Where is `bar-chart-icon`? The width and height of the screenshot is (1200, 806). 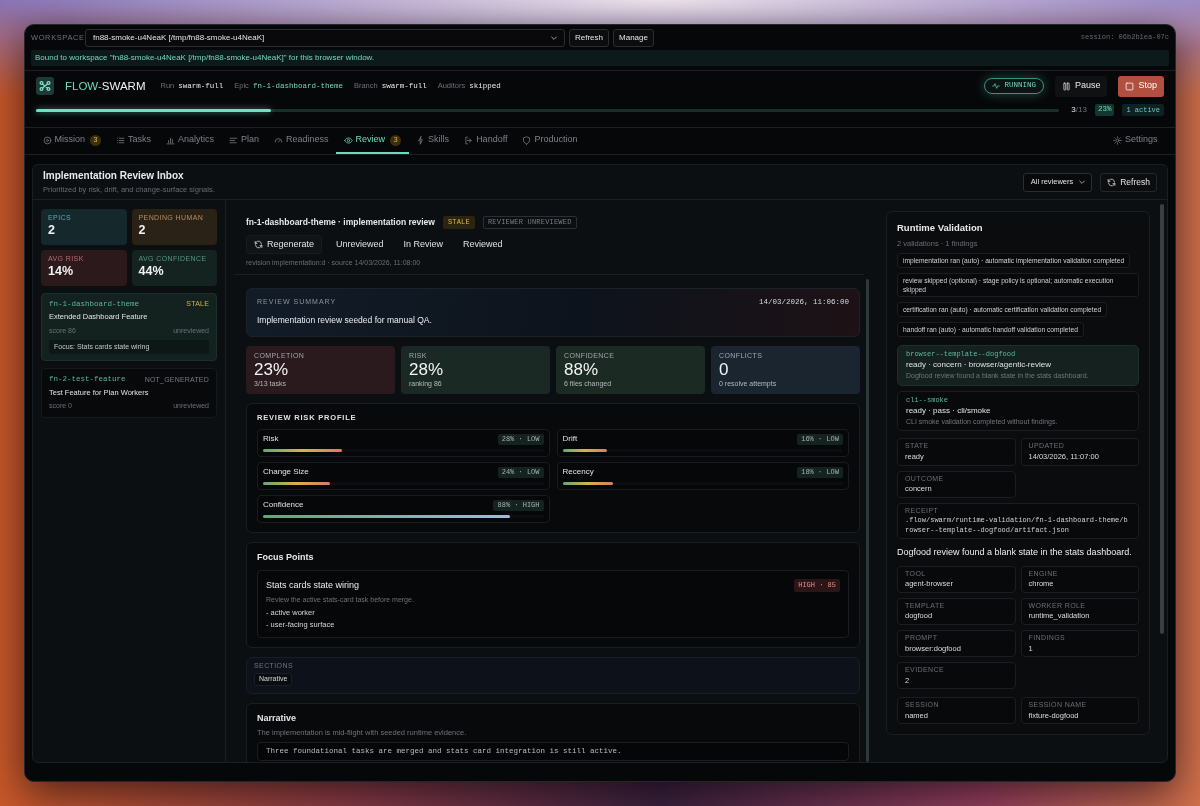
bar-chart-icon is located at coordinates (171, 140).